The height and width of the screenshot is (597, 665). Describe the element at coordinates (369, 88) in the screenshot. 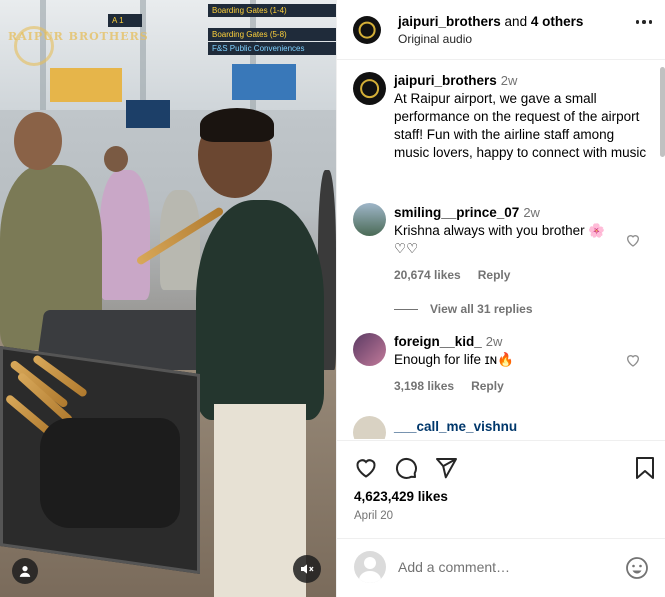

I see `caption-avatar` at that location.